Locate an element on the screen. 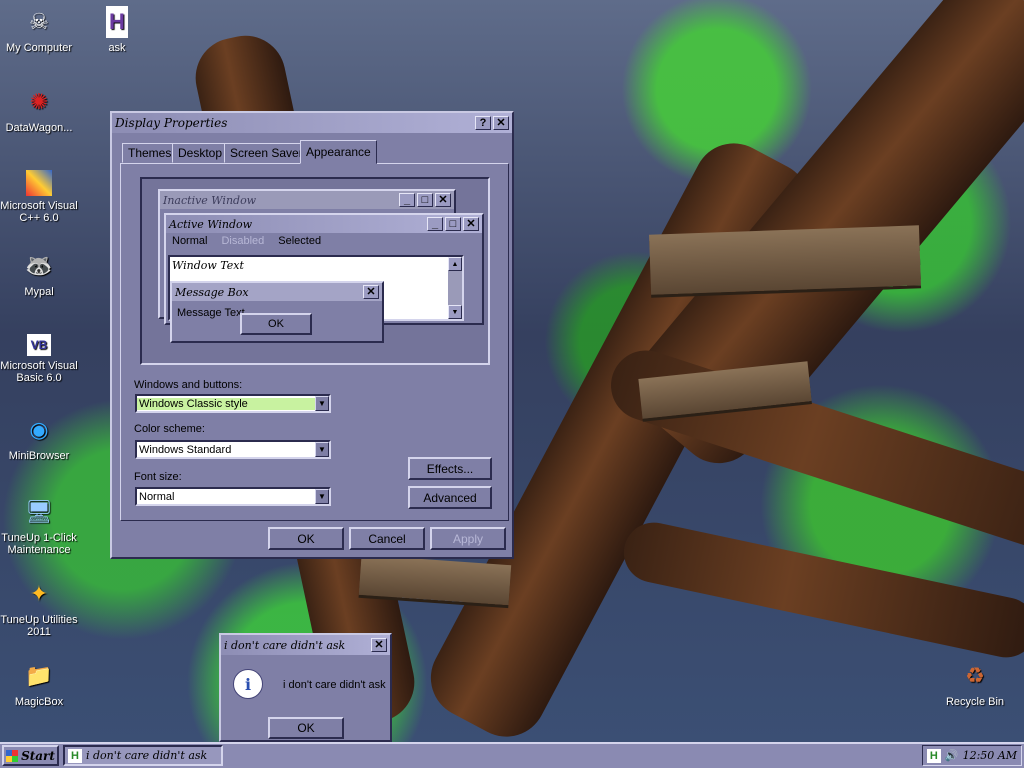  scroll-down-icon: ▼ is located at coordinates (455, 312).